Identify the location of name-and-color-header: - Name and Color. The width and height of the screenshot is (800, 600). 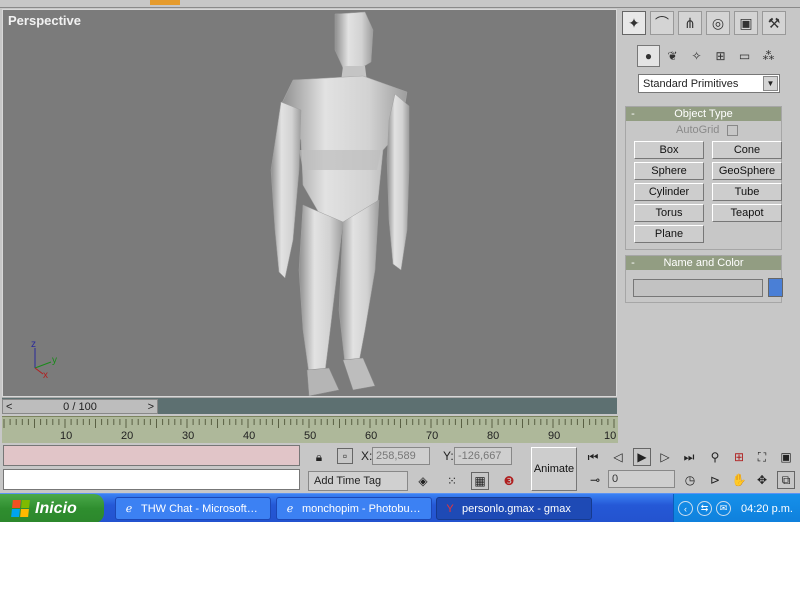
(703, 263).